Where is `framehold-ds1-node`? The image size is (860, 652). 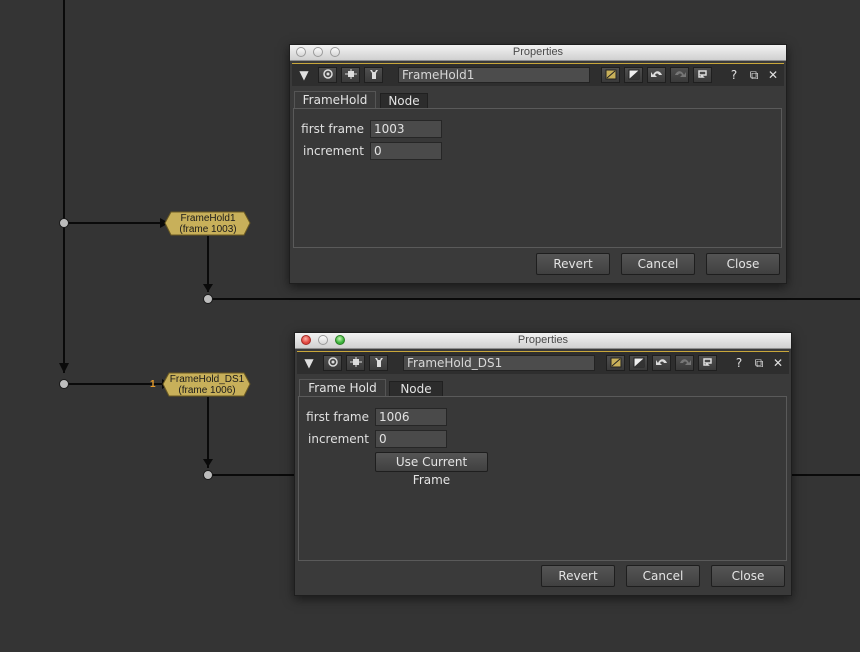 framehold-ds1-node is located at coordinates (206, 384).